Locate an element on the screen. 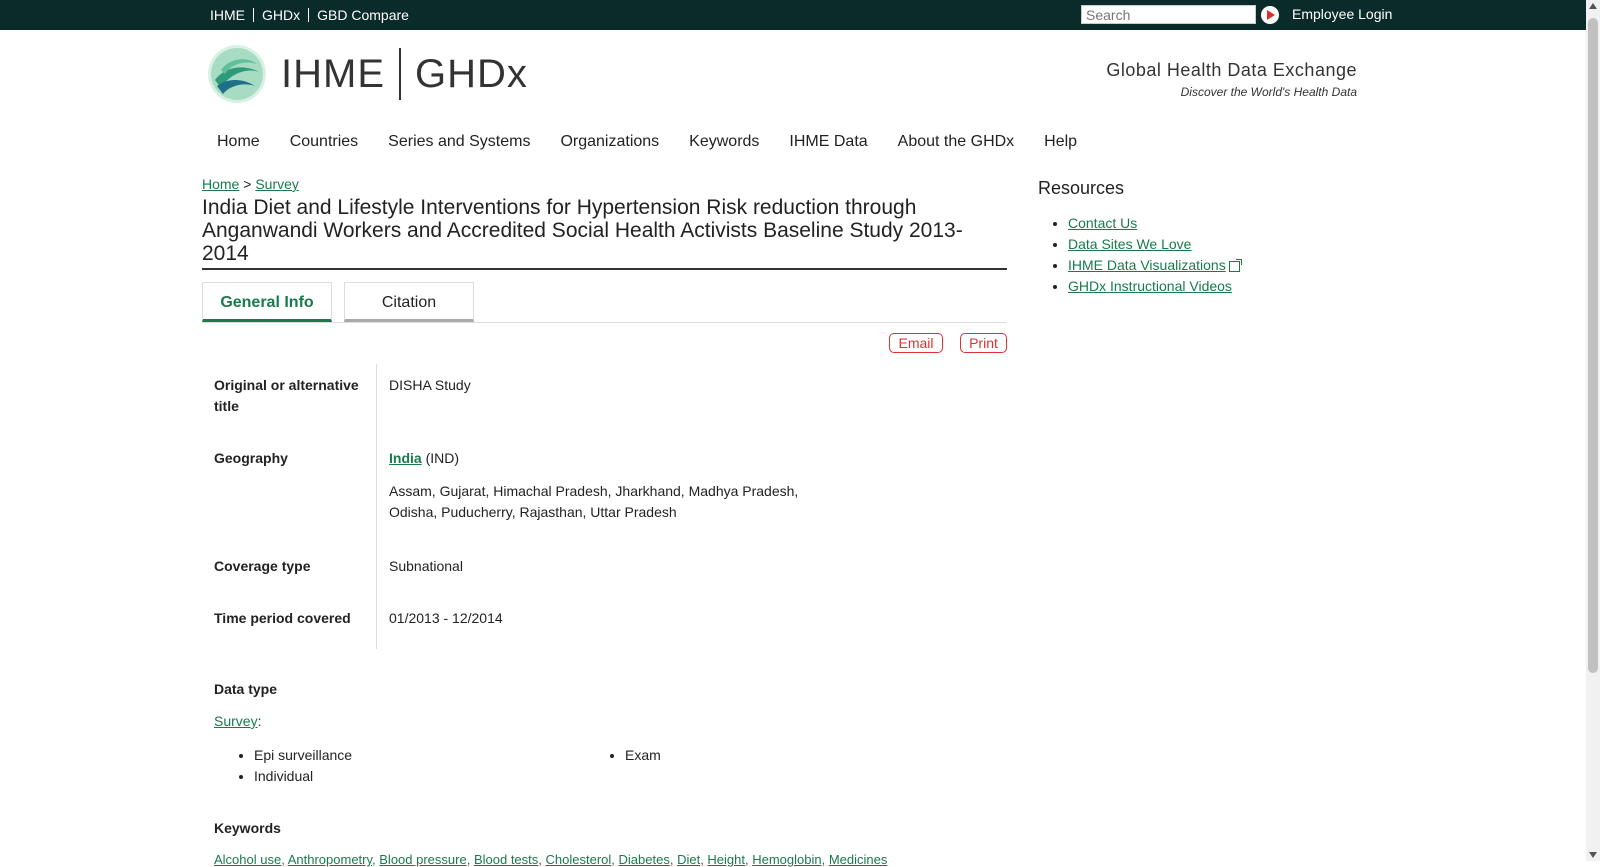 The width and height of the screenshot is (1600, 867). tab-bar: General Info Citation is located at coordinates (604, 302).